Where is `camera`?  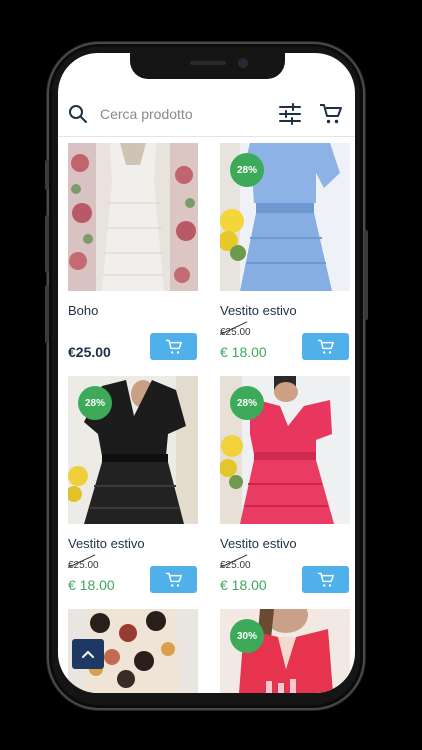 camera is located at coordinates (243, 63).